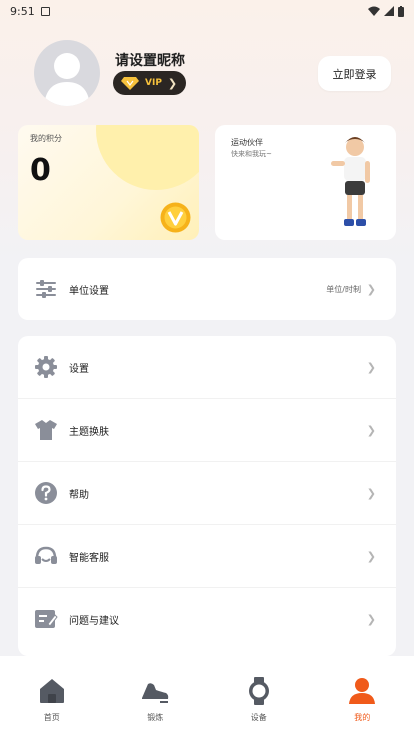 The width and height of the screenshot is (414, 736). What do you see at coordinates (22, 11) in the screenshot?
I see `status-time: 9:51` at bounding box center [22, 11].